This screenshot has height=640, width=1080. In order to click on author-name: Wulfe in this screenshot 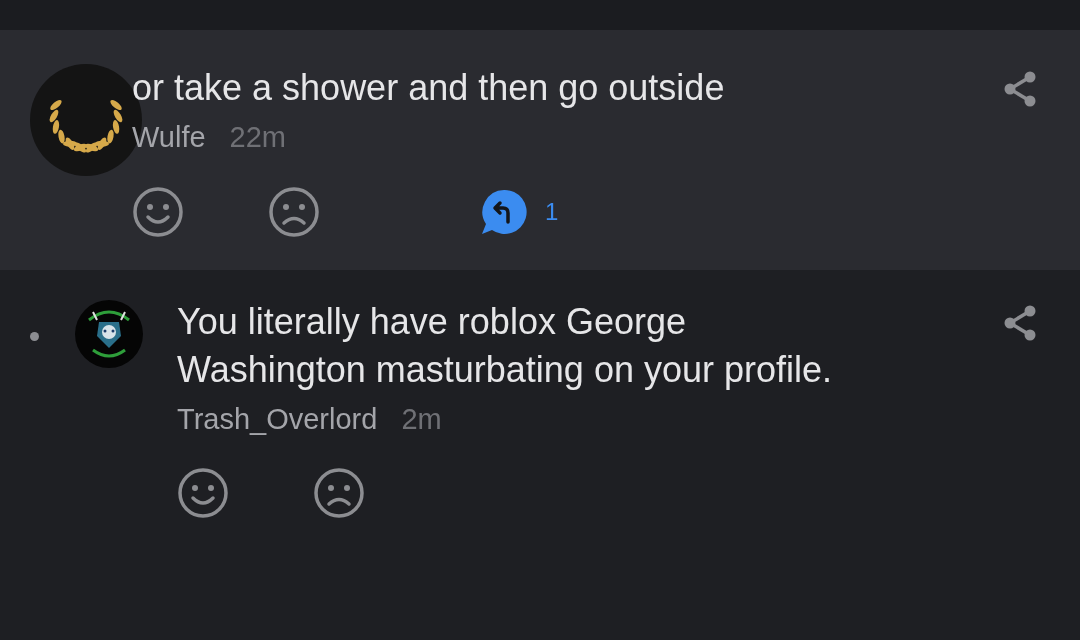, I will do `click(169, 138)`.